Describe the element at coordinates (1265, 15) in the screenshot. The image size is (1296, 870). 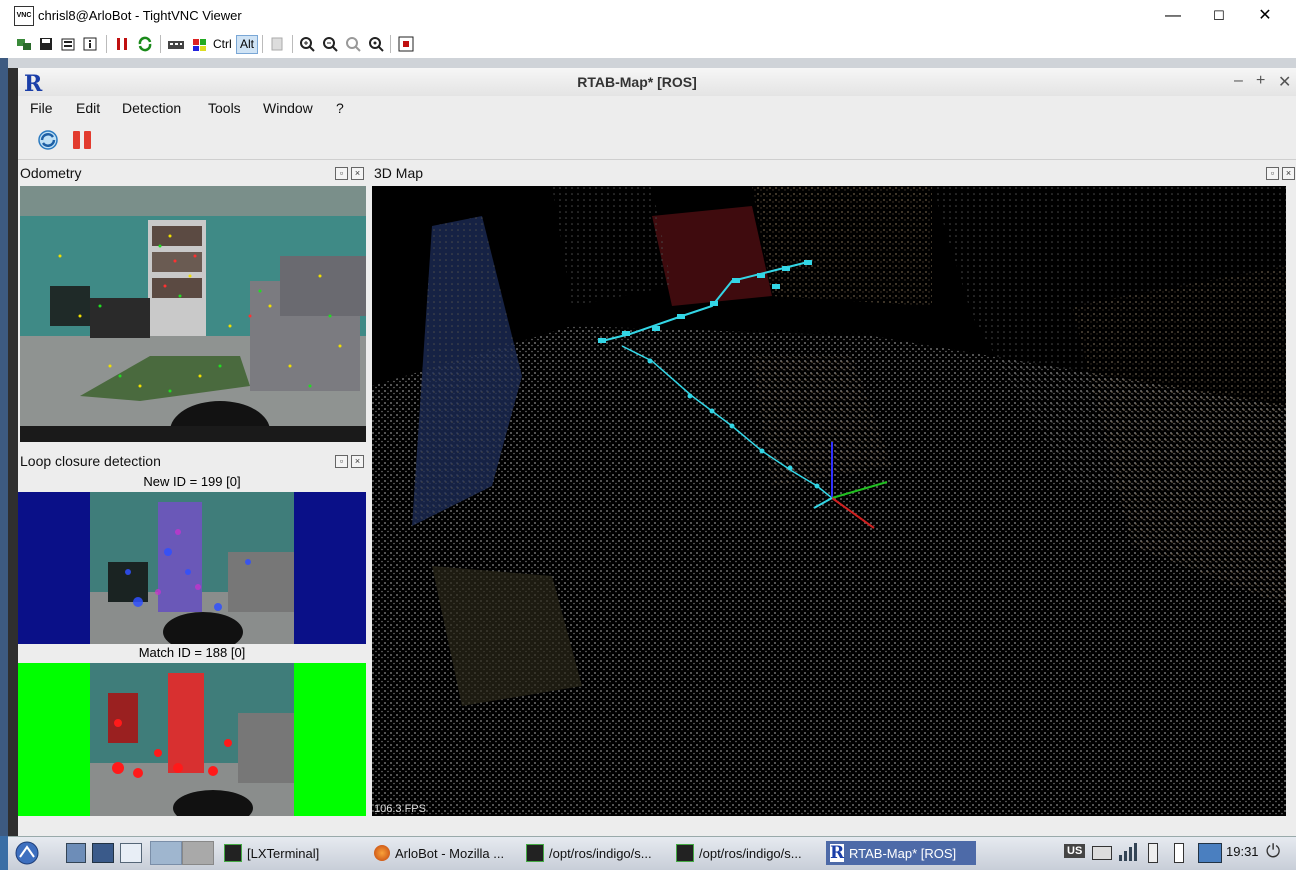
I see `vnc-close-button: ✕` at that location.